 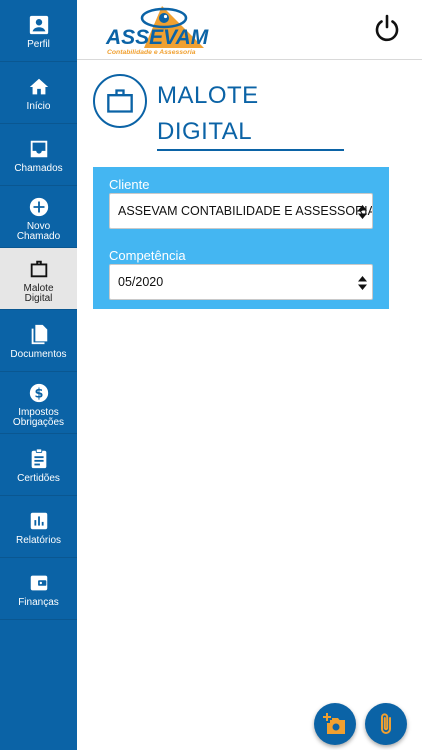 I want to click on sidebar-item-novo-chamado: Novo Chamado, so click(x=38, y=217).